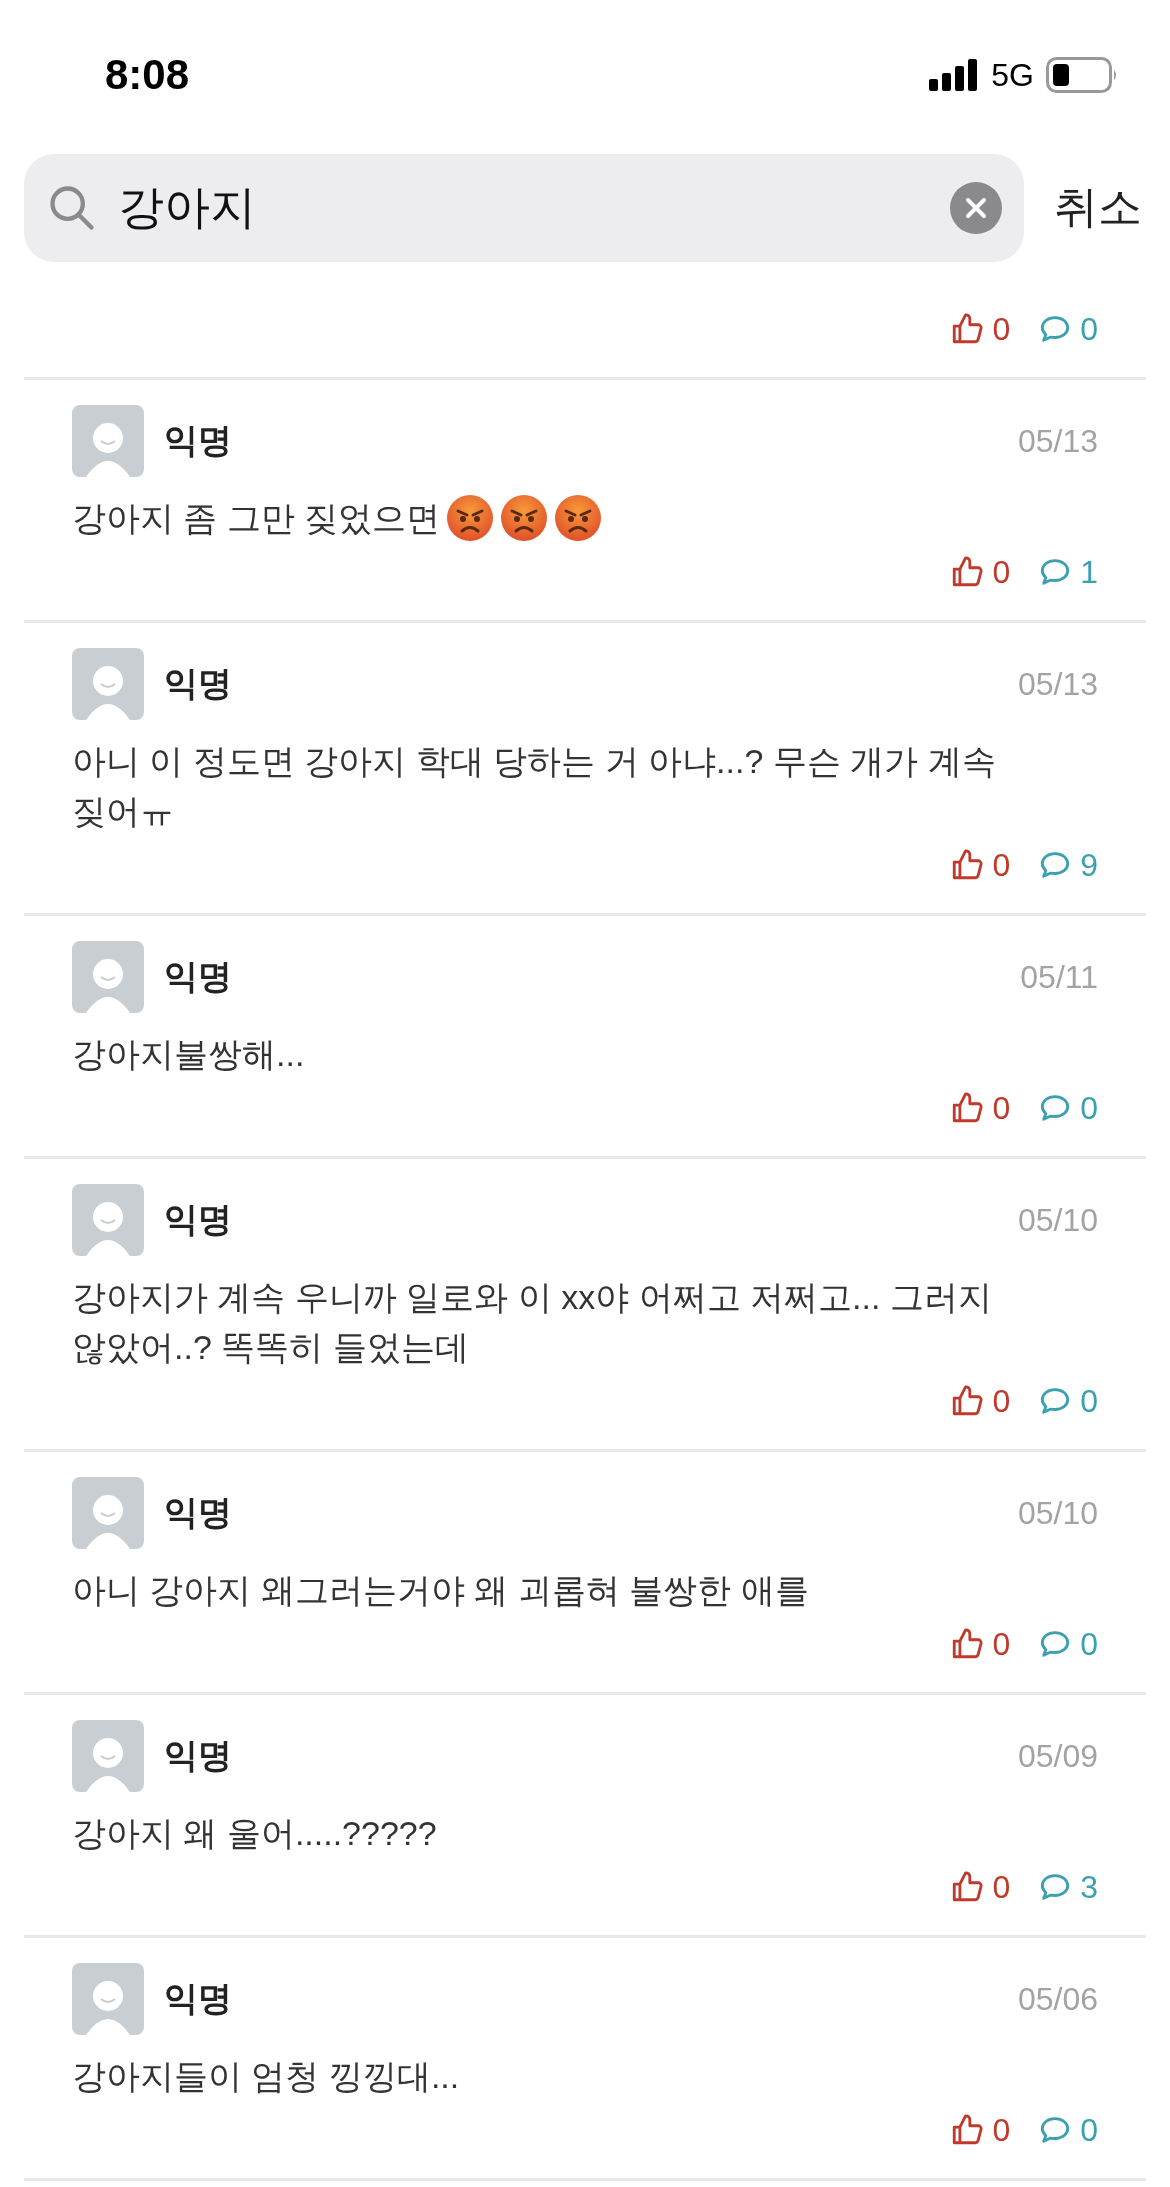 The height and width of the screenshot is (2187, 1170). I want to click on battery-icon, so click(1082, 75).